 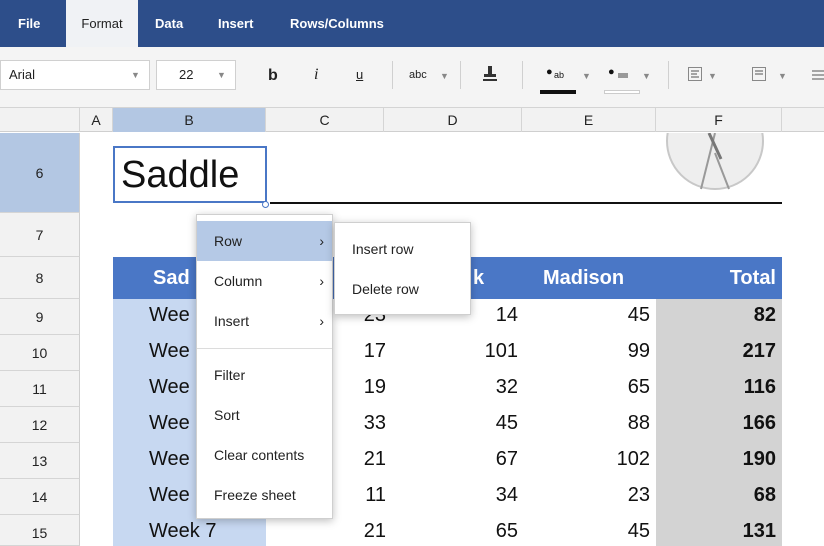 What do you see at coordinates (40, 235) in the screenshot?
I see `row-header-7: 7` at bounding box center [40, 235].